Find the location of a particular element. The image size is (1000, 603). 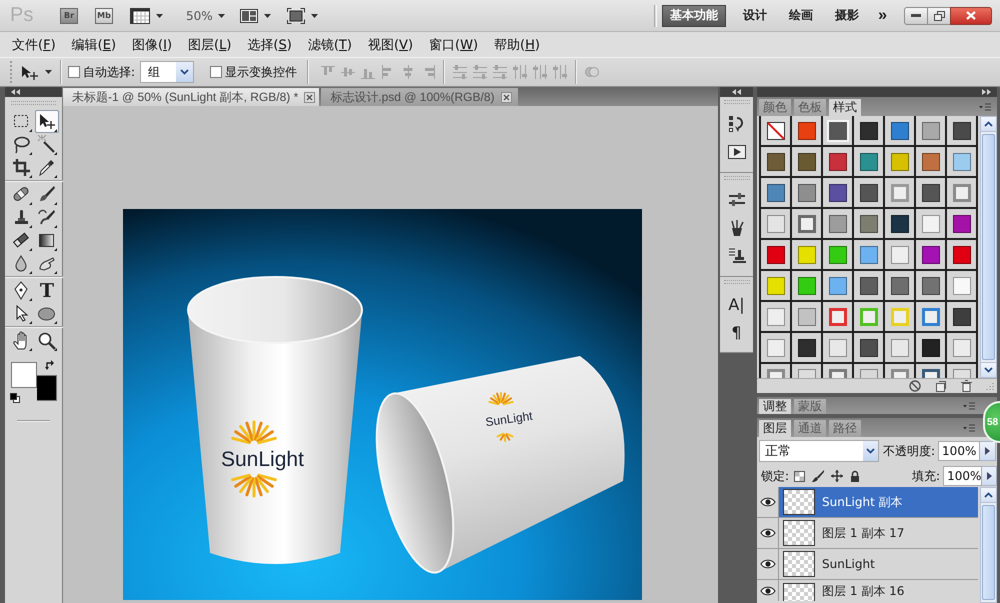

chevron-down-icon is located at coordinates (988, 370).